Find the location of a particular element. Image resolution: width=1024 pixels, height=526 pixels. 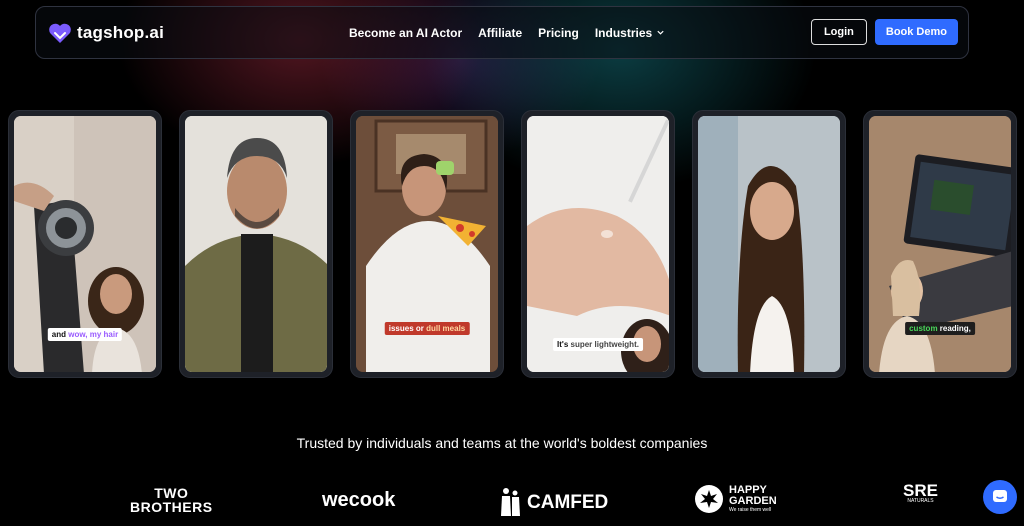

sre-naturals-logo: SRE NATURALS is located at coordinates (920, 492).